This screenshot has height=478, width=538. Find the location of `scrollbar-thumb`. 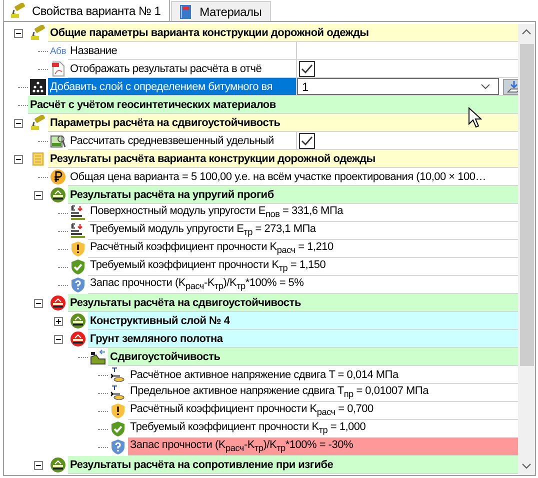

scrollbar-thumb is located at coordinates (527, 205).